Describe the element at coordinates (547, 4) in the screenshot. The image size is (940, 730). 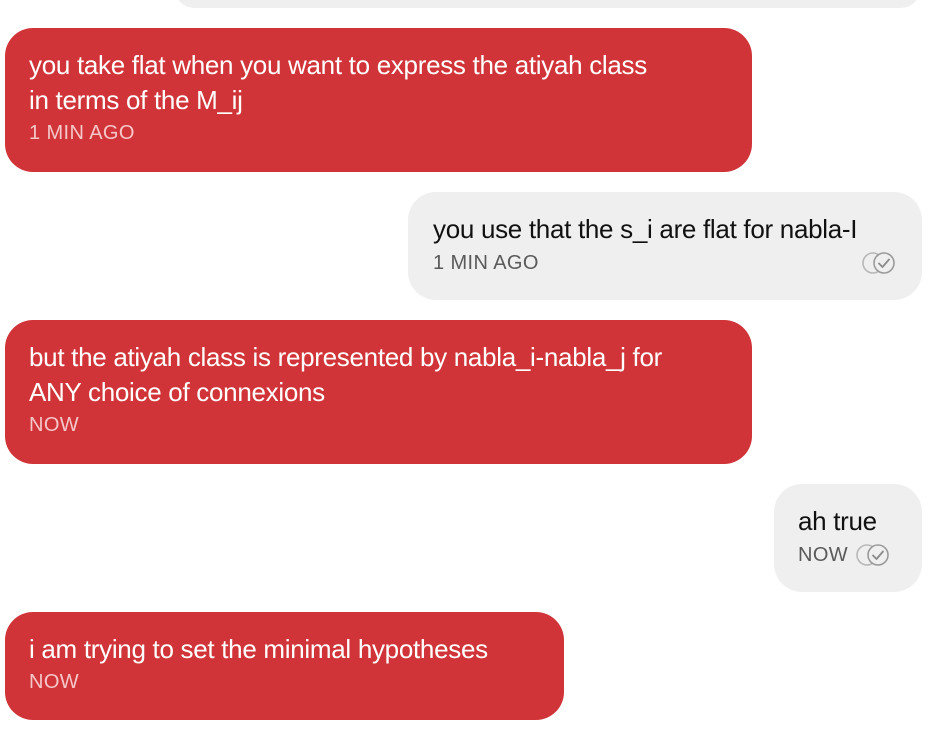
I see `previous-message-bubble` at that location.